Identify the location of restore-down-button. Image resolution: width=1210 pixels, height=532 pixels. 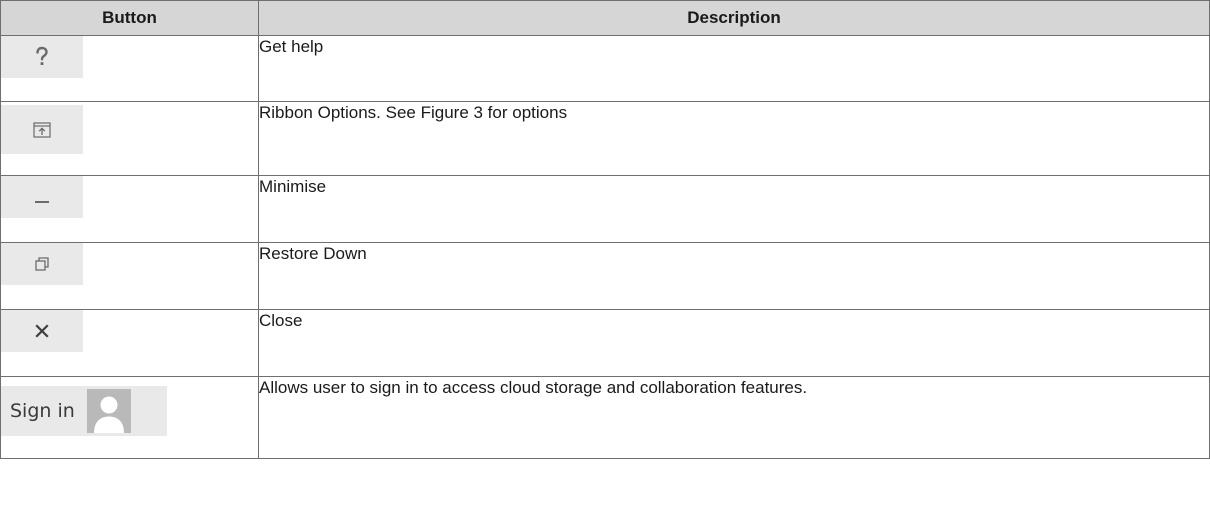
(42, 264).